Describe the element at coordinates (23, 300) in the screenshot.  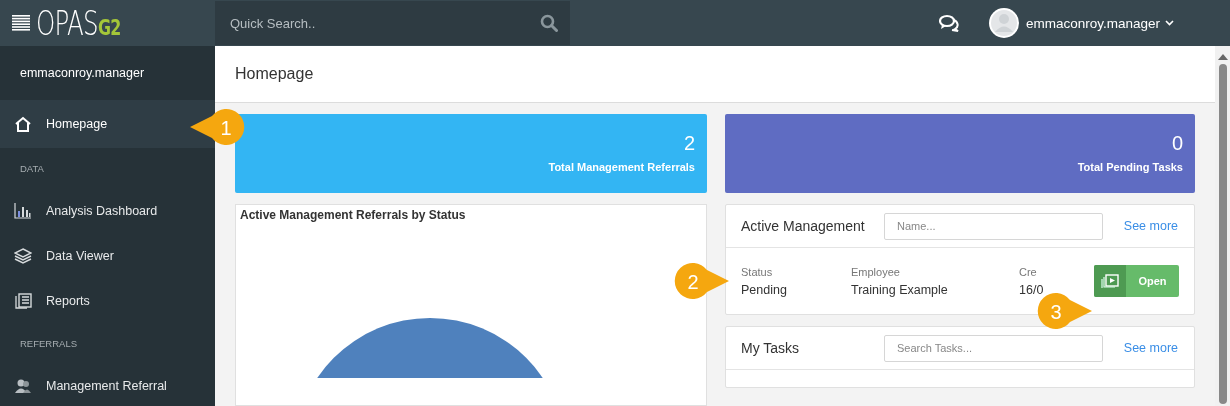
I see `documents-icon` at that location.